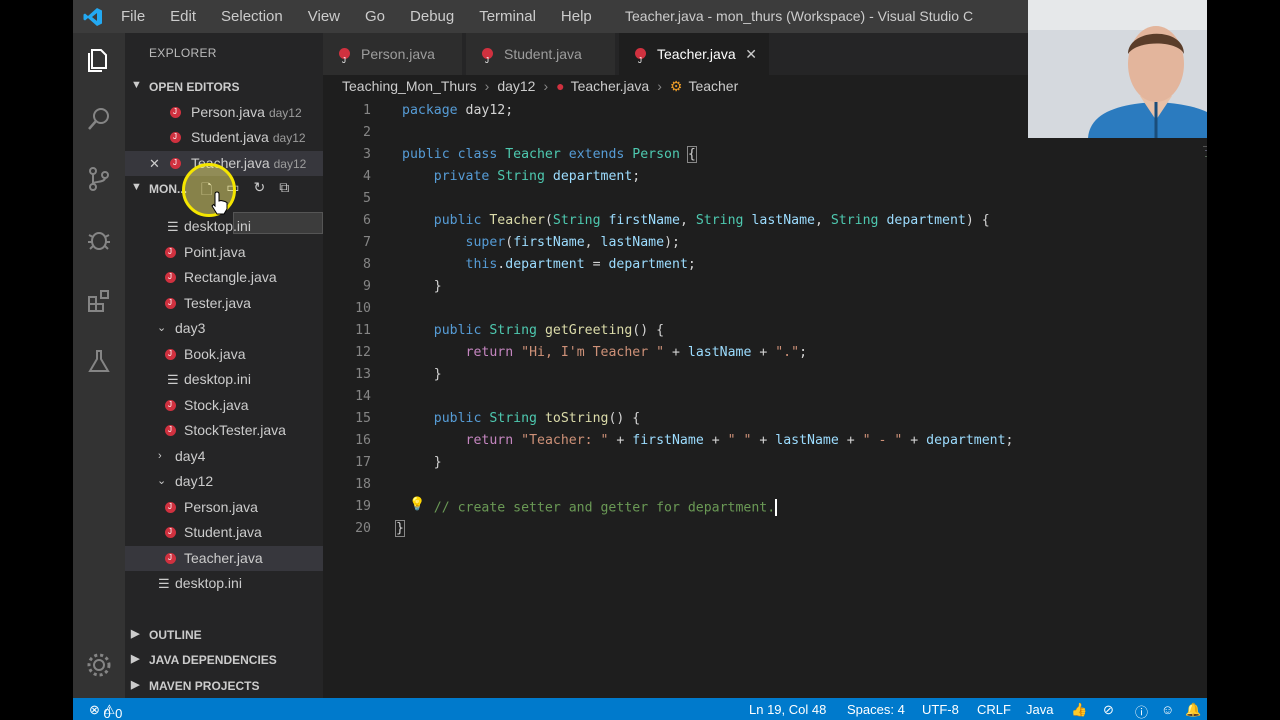  I want to click on open-editor-item: Person.javaday12, so click(224, 112).